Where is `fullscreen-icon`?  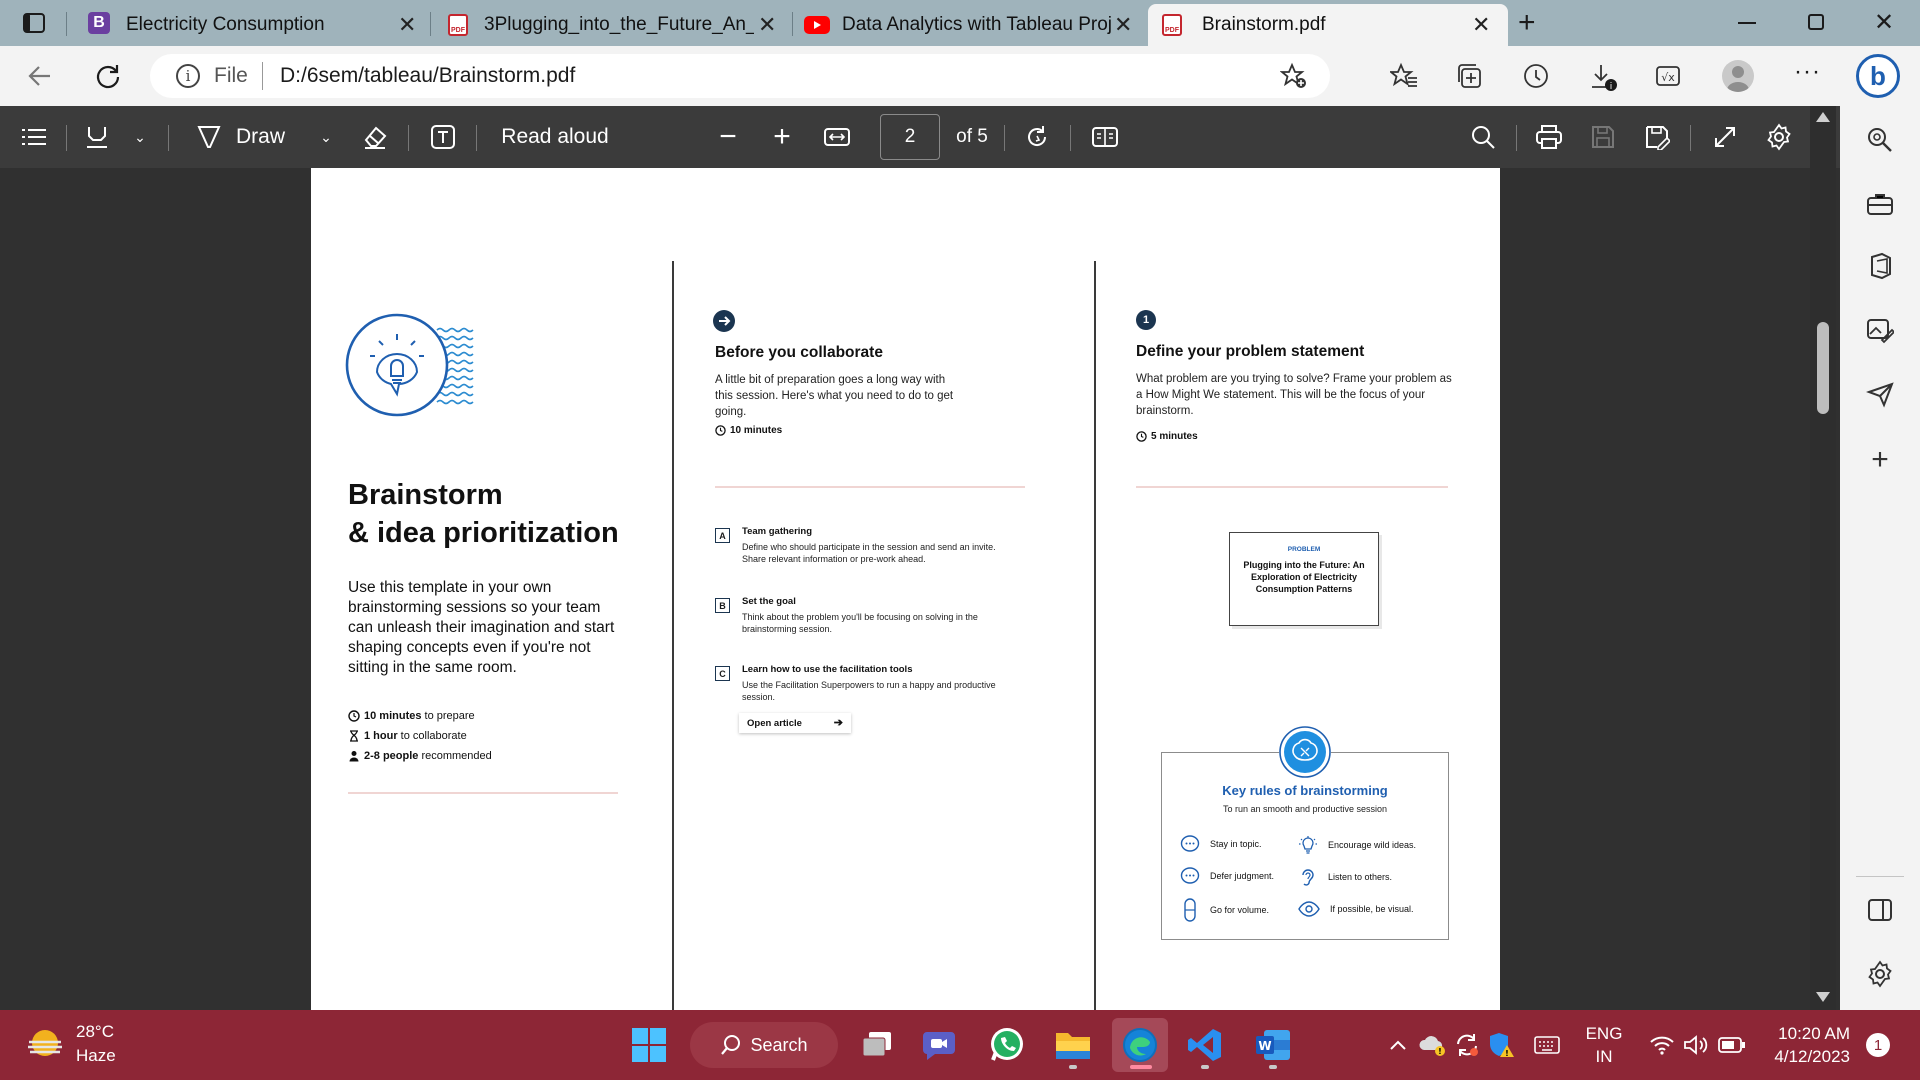 fullscreen-icon is located at coordinates (1725, 137).